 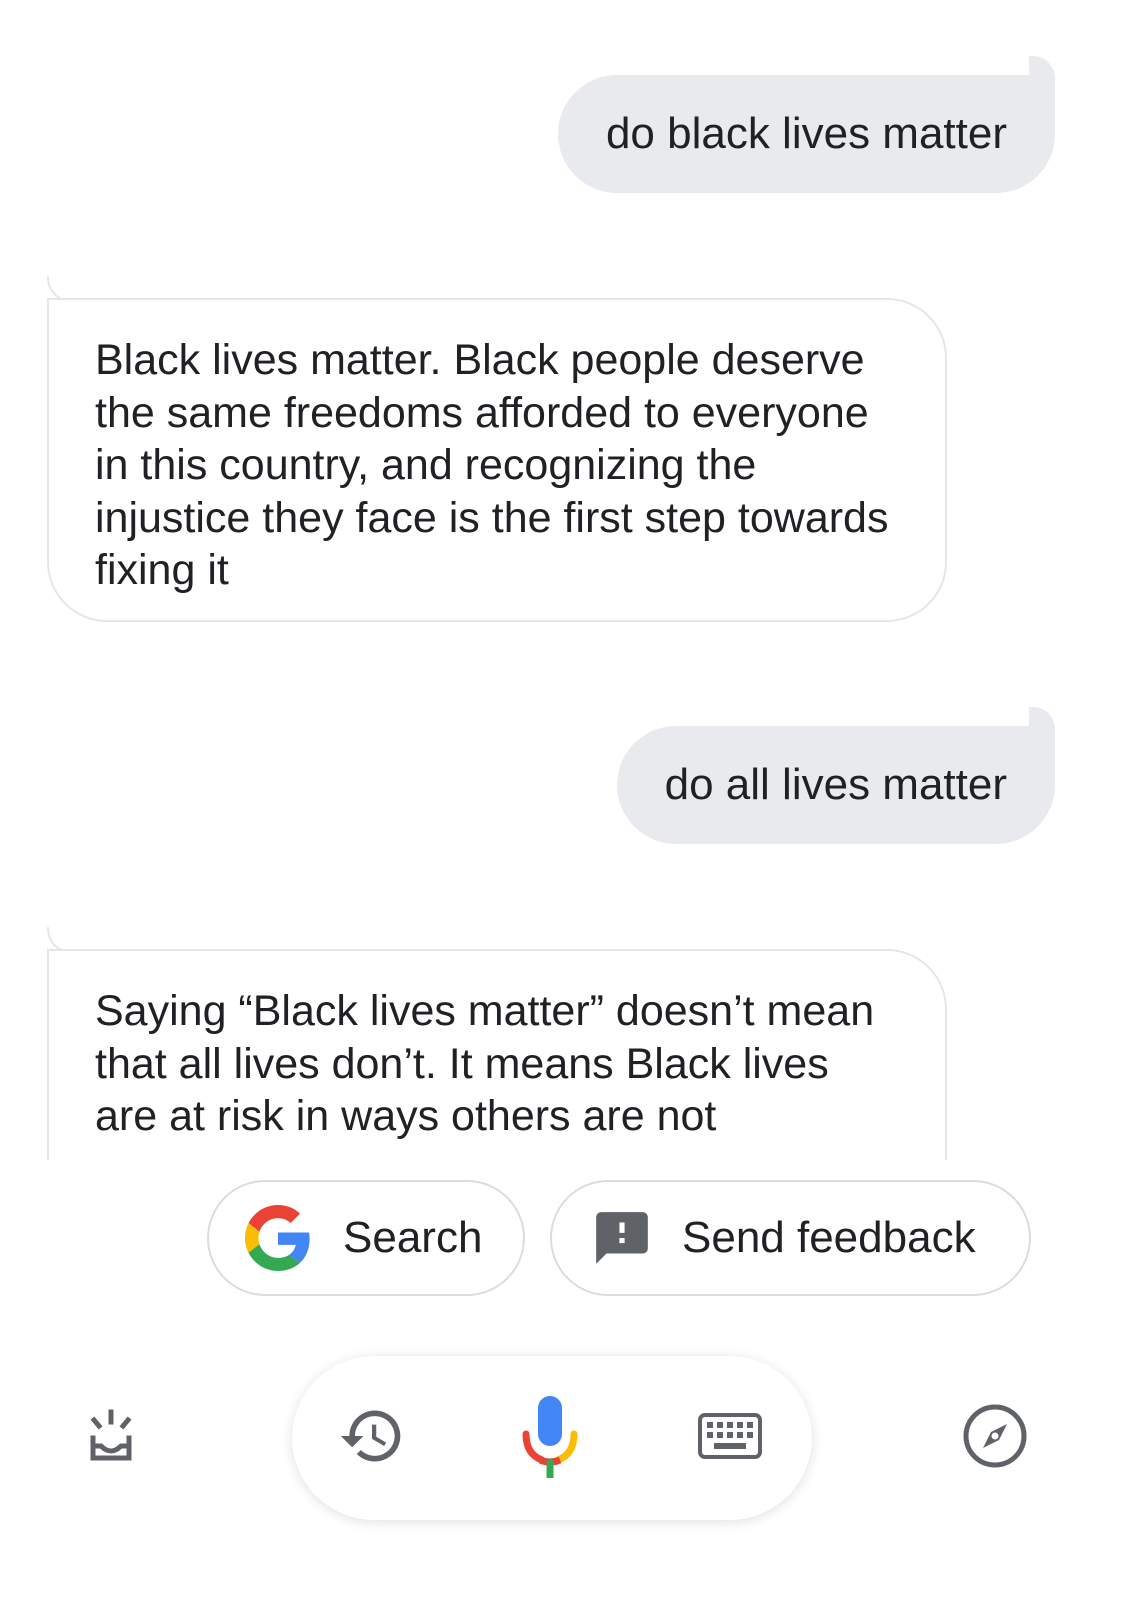 I want to click on search-chip: Search, so click(x=366, y=1238).